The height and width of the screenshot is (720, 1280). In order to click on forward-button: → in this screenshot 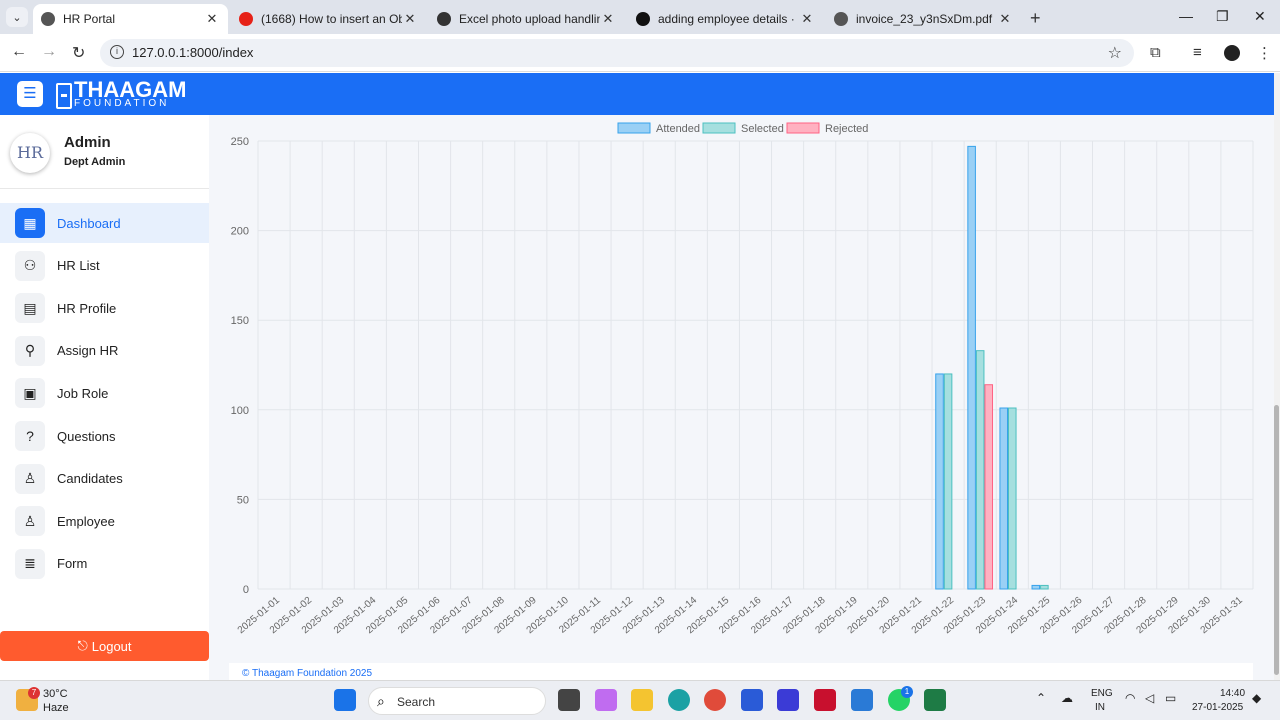, I will do `click(49, 52)`.